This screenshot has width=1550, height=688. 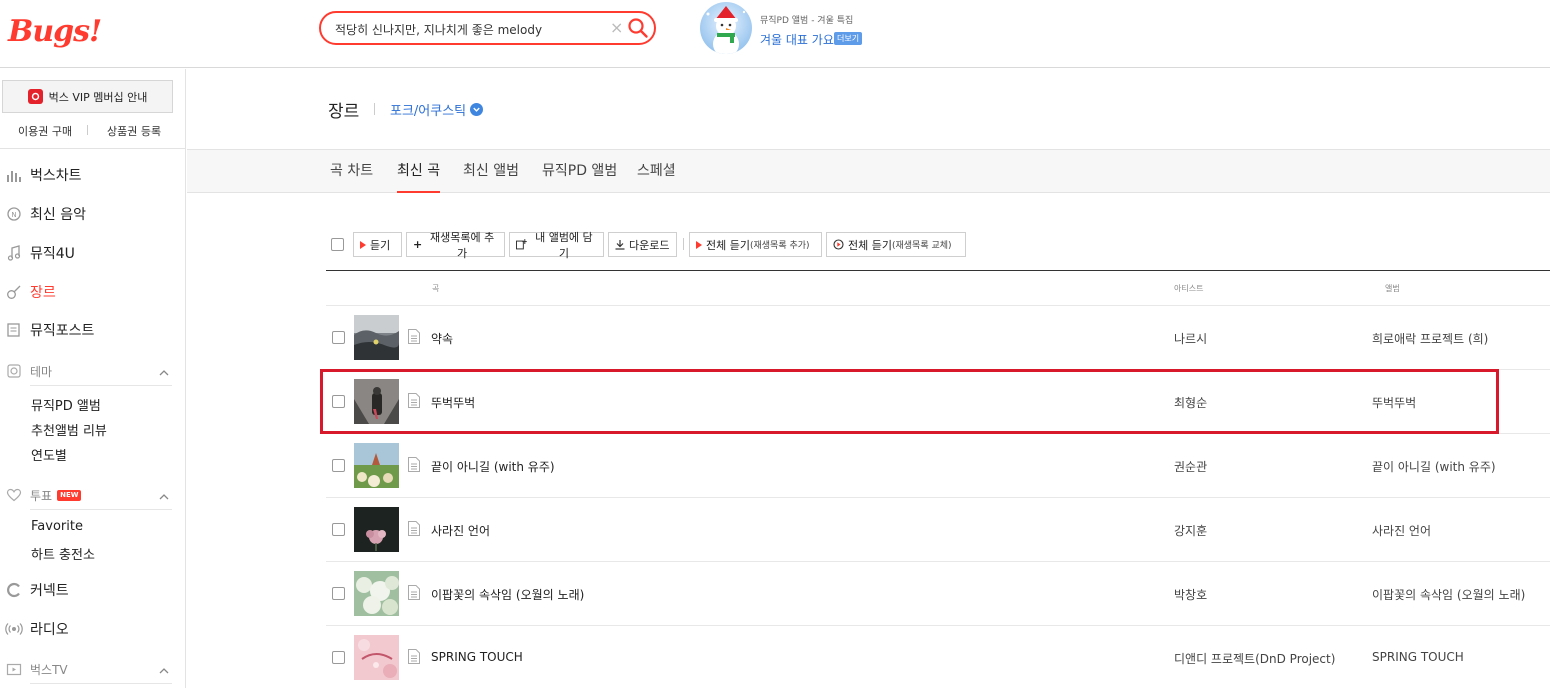 I want to click on album-name: 끝이 아니길 (with 유주), so click(x=1434, y=466).